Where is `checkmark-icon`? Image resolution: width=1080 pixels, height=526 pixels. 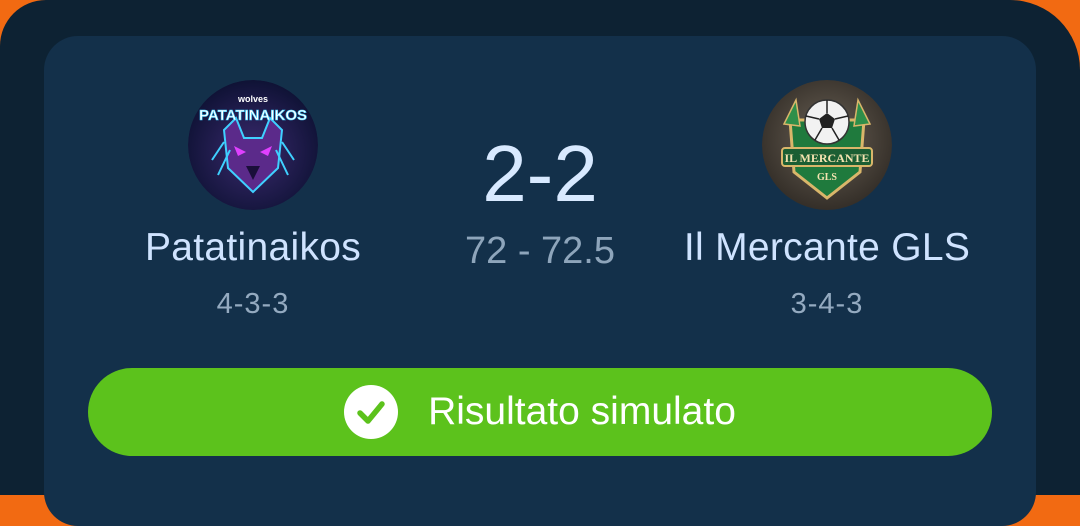 checkmark-icon is located at coordinates (371, 412).